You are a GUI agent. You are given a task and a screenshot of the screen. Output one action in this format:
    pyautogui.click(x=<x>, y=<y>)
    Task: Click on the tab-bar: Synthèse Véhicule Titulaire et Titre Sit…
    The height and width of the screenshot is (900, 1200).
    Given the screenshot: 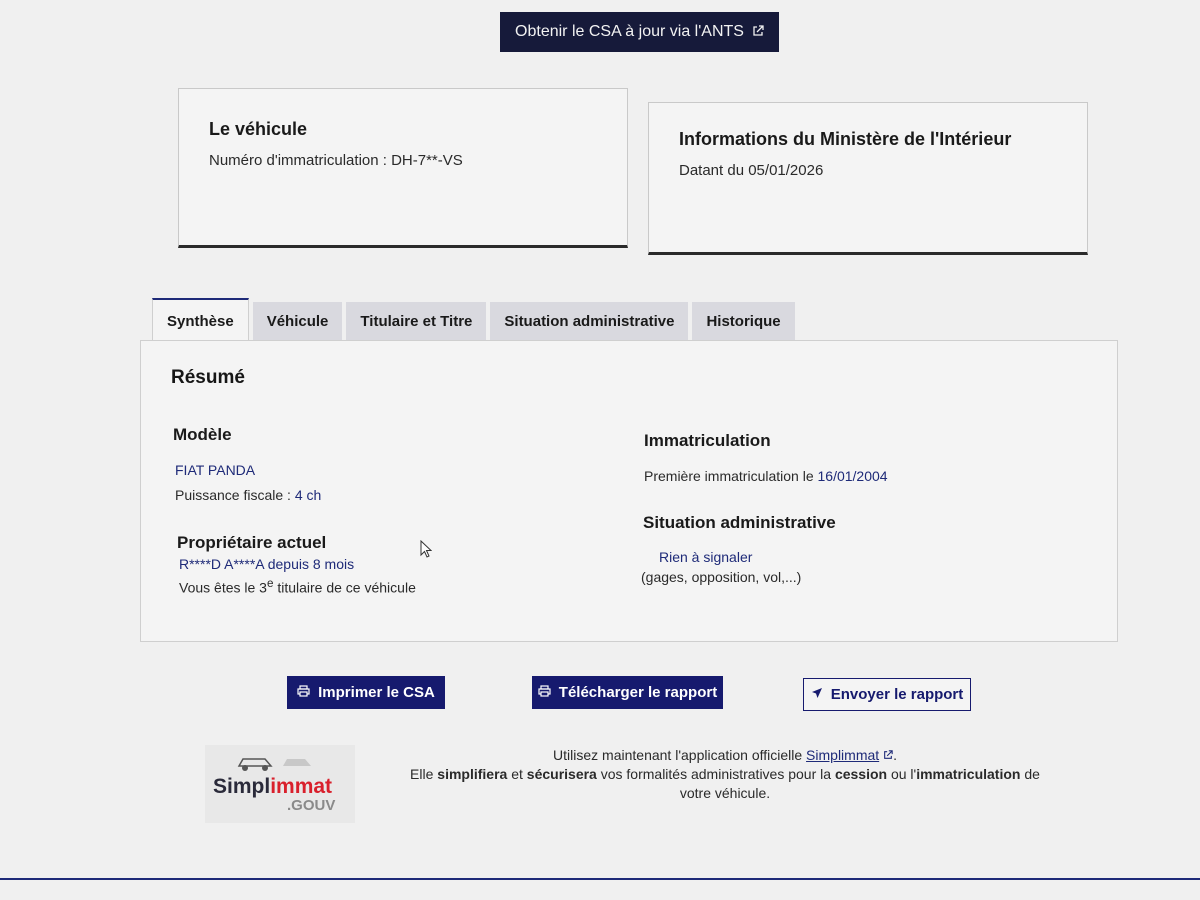 What is the action you would take?
    pyautogui.click(x=473, y=320)
    